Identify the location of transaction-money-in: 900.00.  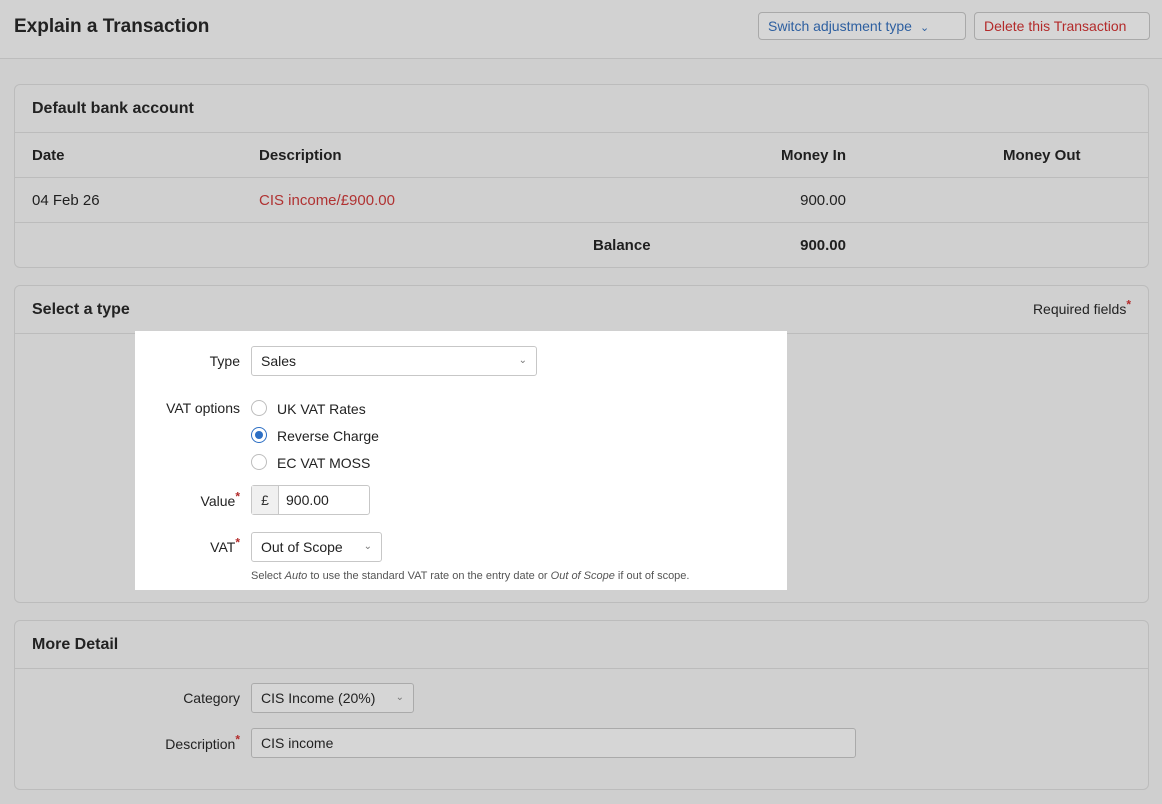
(823, 200).